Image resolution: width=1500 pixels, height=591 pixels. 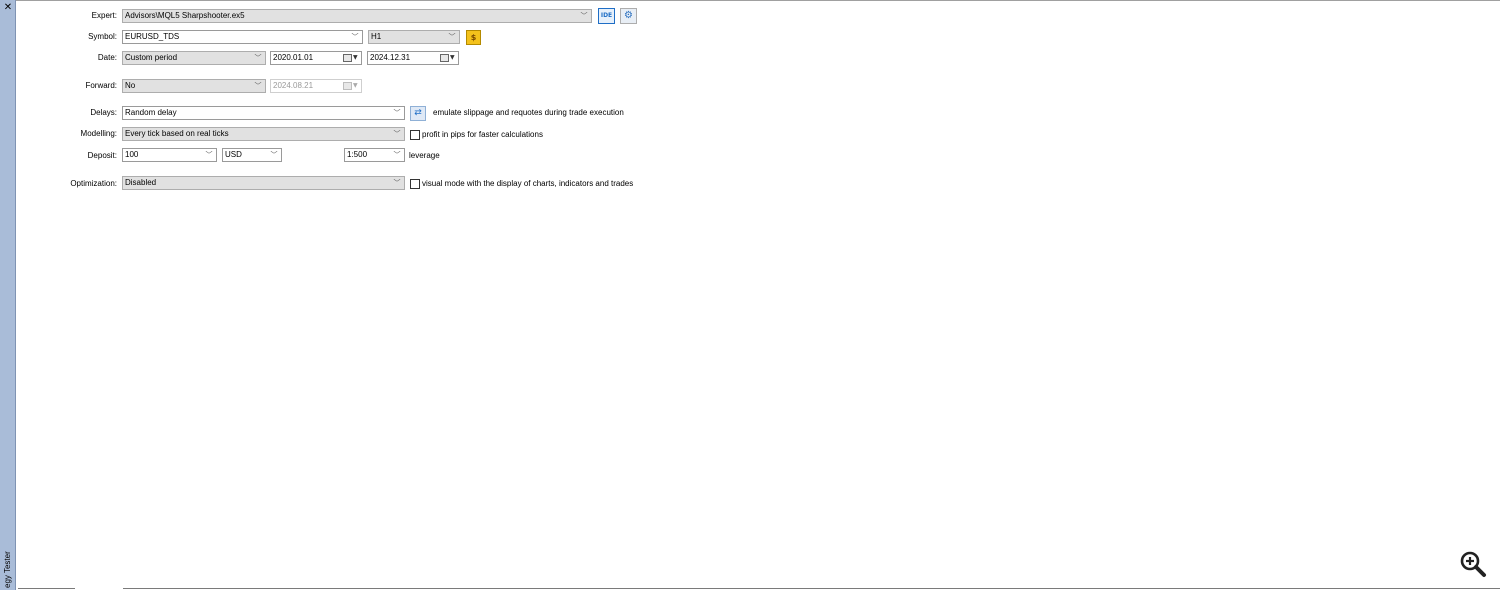 I want to click on forward-select: No ﹀, so click(x=194, y=86).